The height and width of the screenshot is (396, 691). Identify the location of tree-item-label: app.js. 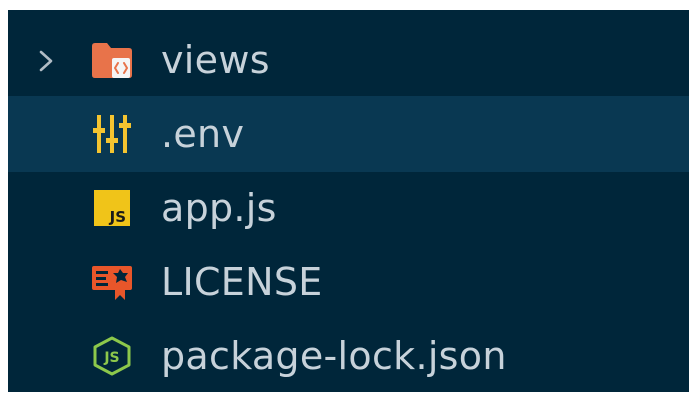
(219, 208).